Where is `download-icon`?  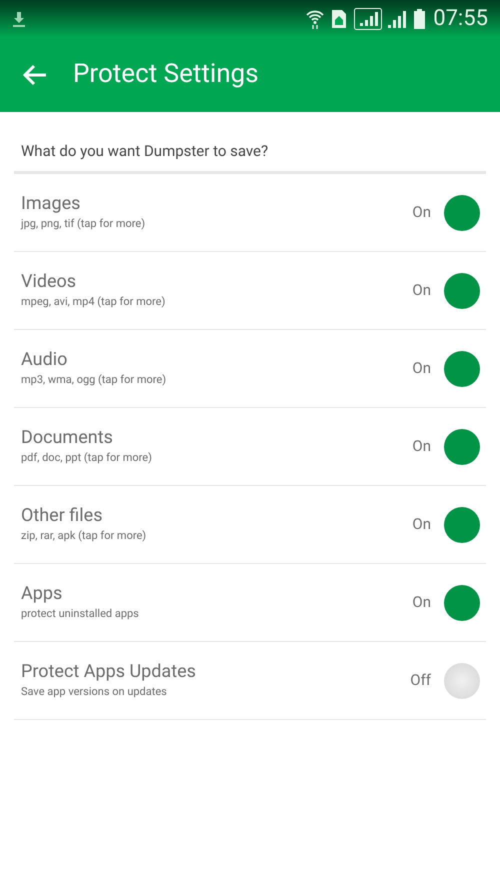
download-icon is located at coordinates (19, 18).